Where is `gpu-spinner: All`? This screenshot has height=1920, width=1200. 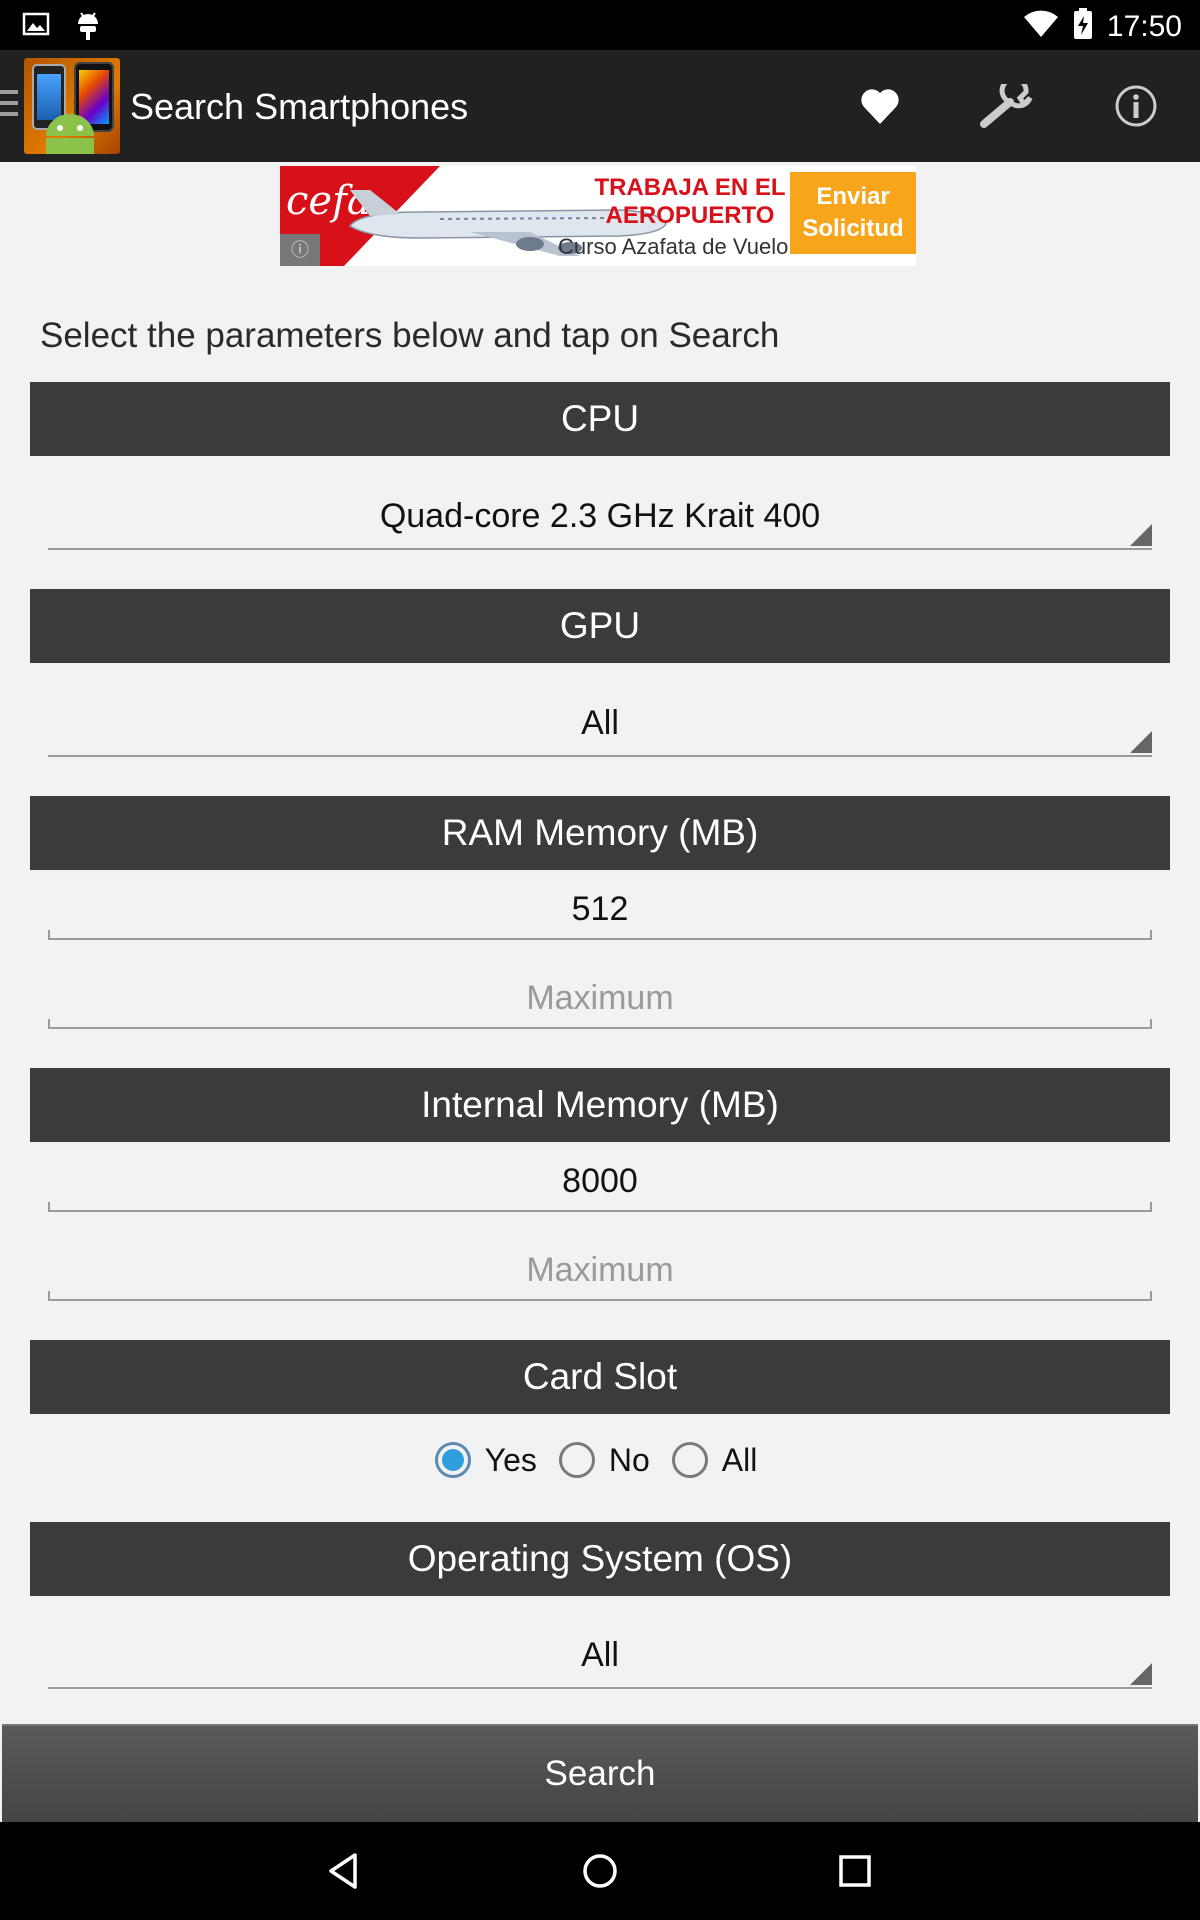
gpu-spinner: All is located at coordinates (600, 724).